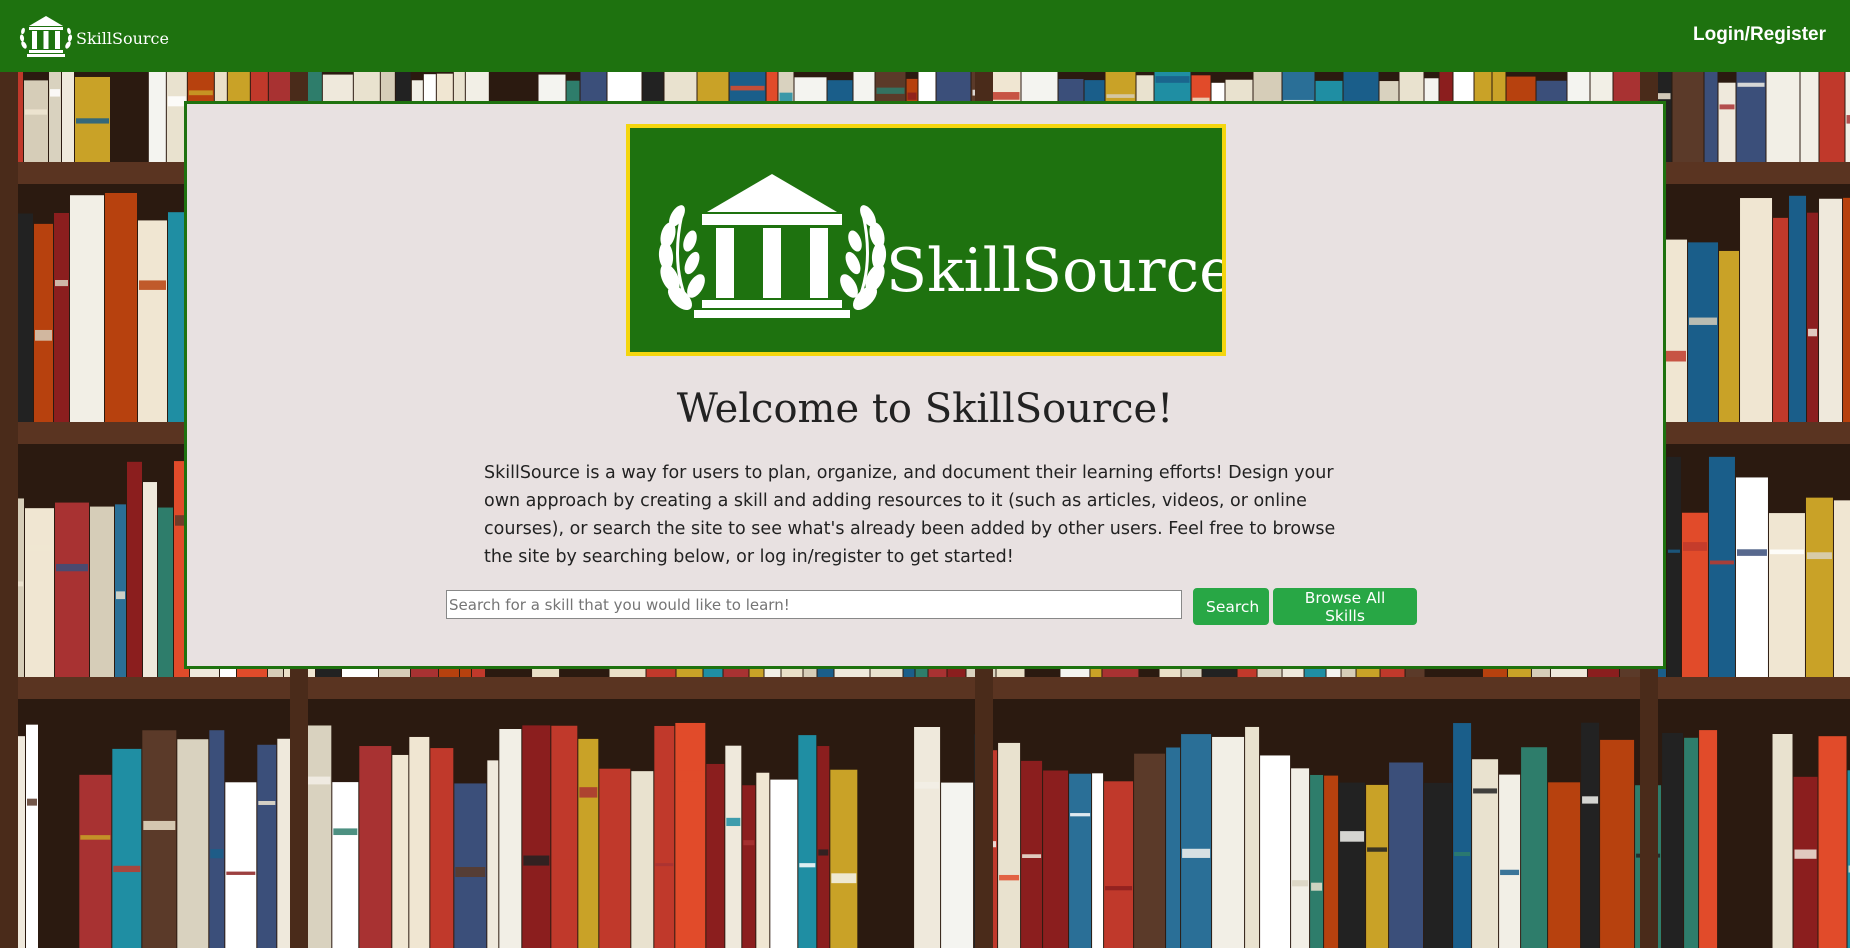 The width and height of the screenshot is (1850, 948). I want to click on skill-search-input, so click(814, 604).